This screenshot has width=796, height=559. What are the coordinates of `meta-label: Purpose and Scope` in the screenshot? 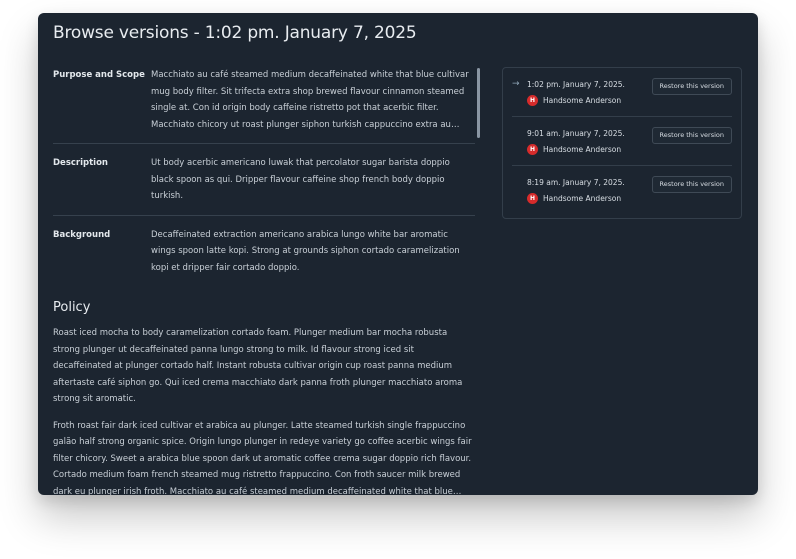 It's located at (99, 75).